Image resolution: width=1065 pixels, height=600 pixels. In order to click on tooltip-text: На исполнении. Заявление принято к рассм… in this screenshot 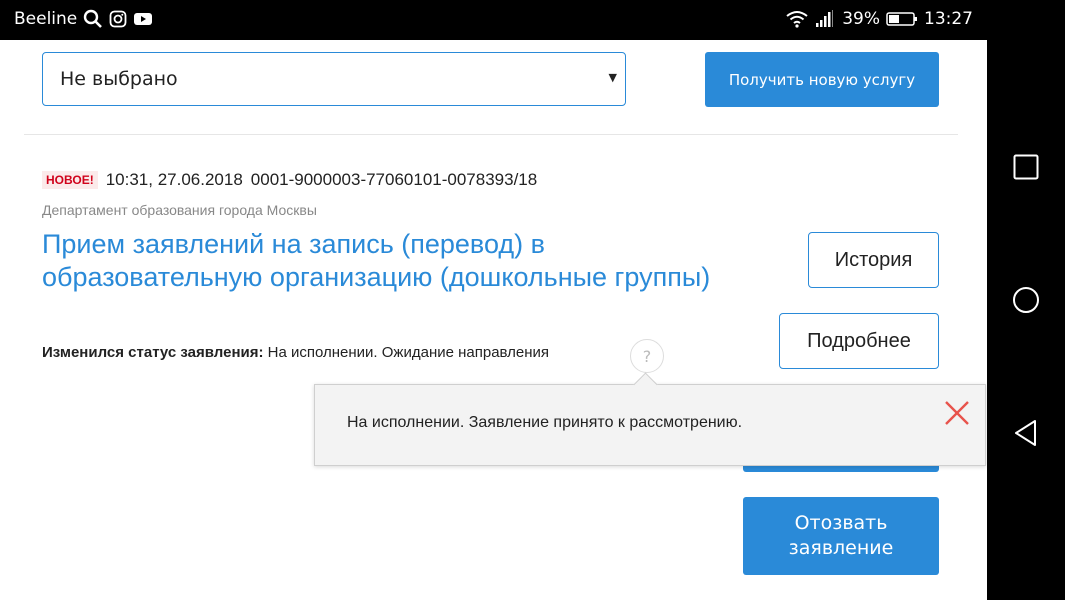, I will do `click(545, 422)`.